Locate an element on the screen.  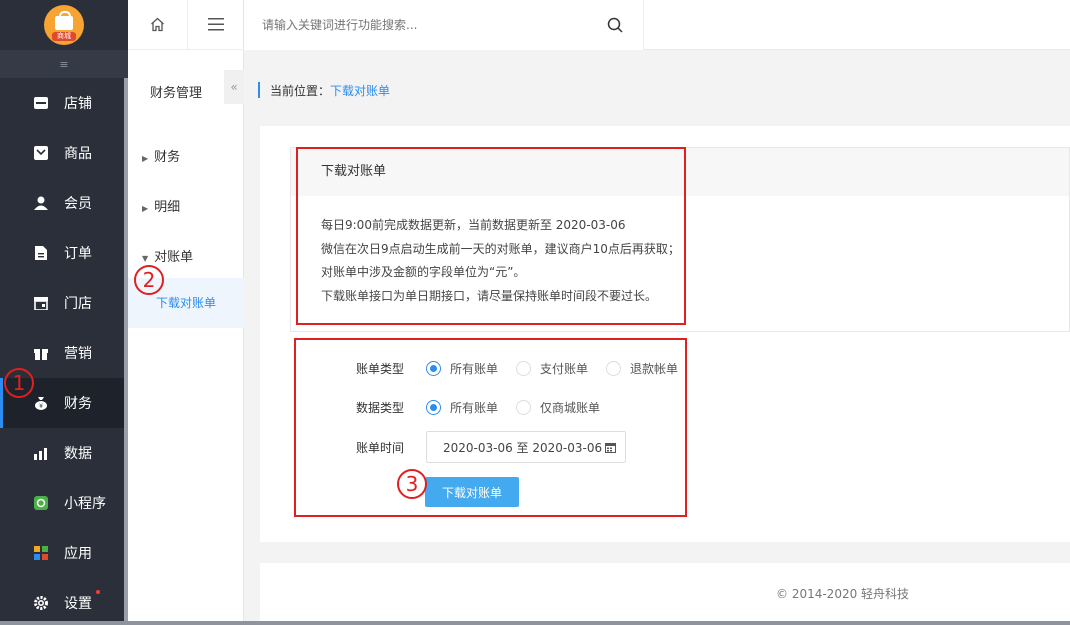
search-input is located at coordinates (444, 25).